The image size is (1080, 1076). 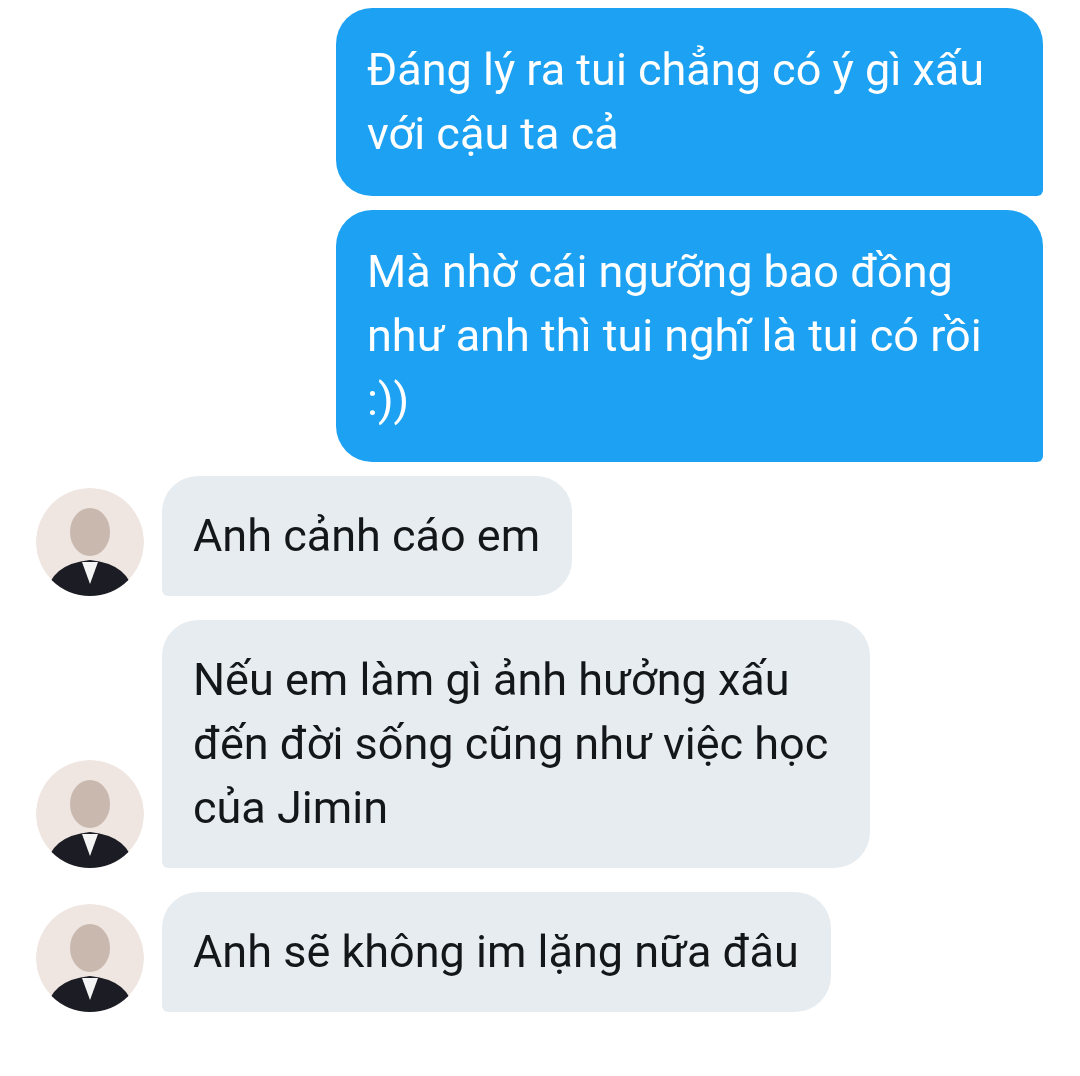 What do you see at coordinates (496, 952) in the screenshot?
I see `received-message: Anh sẽ không im lặng nữa đâu` at bounding box center [496, 952].